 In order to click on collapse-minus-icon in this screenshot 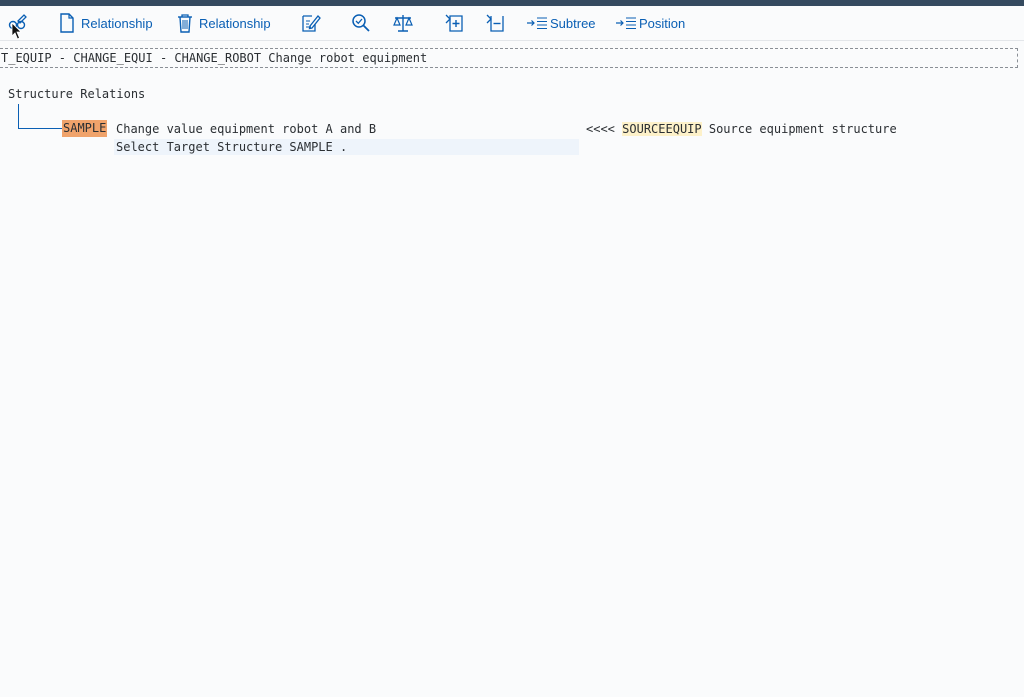, I will do `click(495, 23)`.